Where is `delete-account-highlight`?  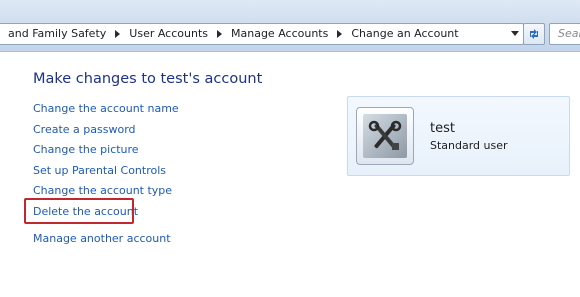 delete-account-highlight is located at coordinates (79, 211).